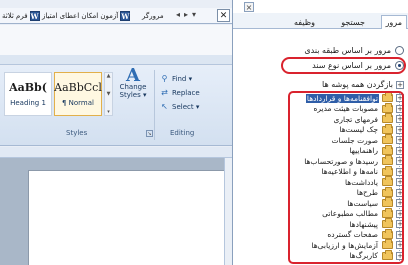 Image resolution: width=408 pixels, height=265 pixels. I want to click on more-icon: ▾, so click(108, 112).